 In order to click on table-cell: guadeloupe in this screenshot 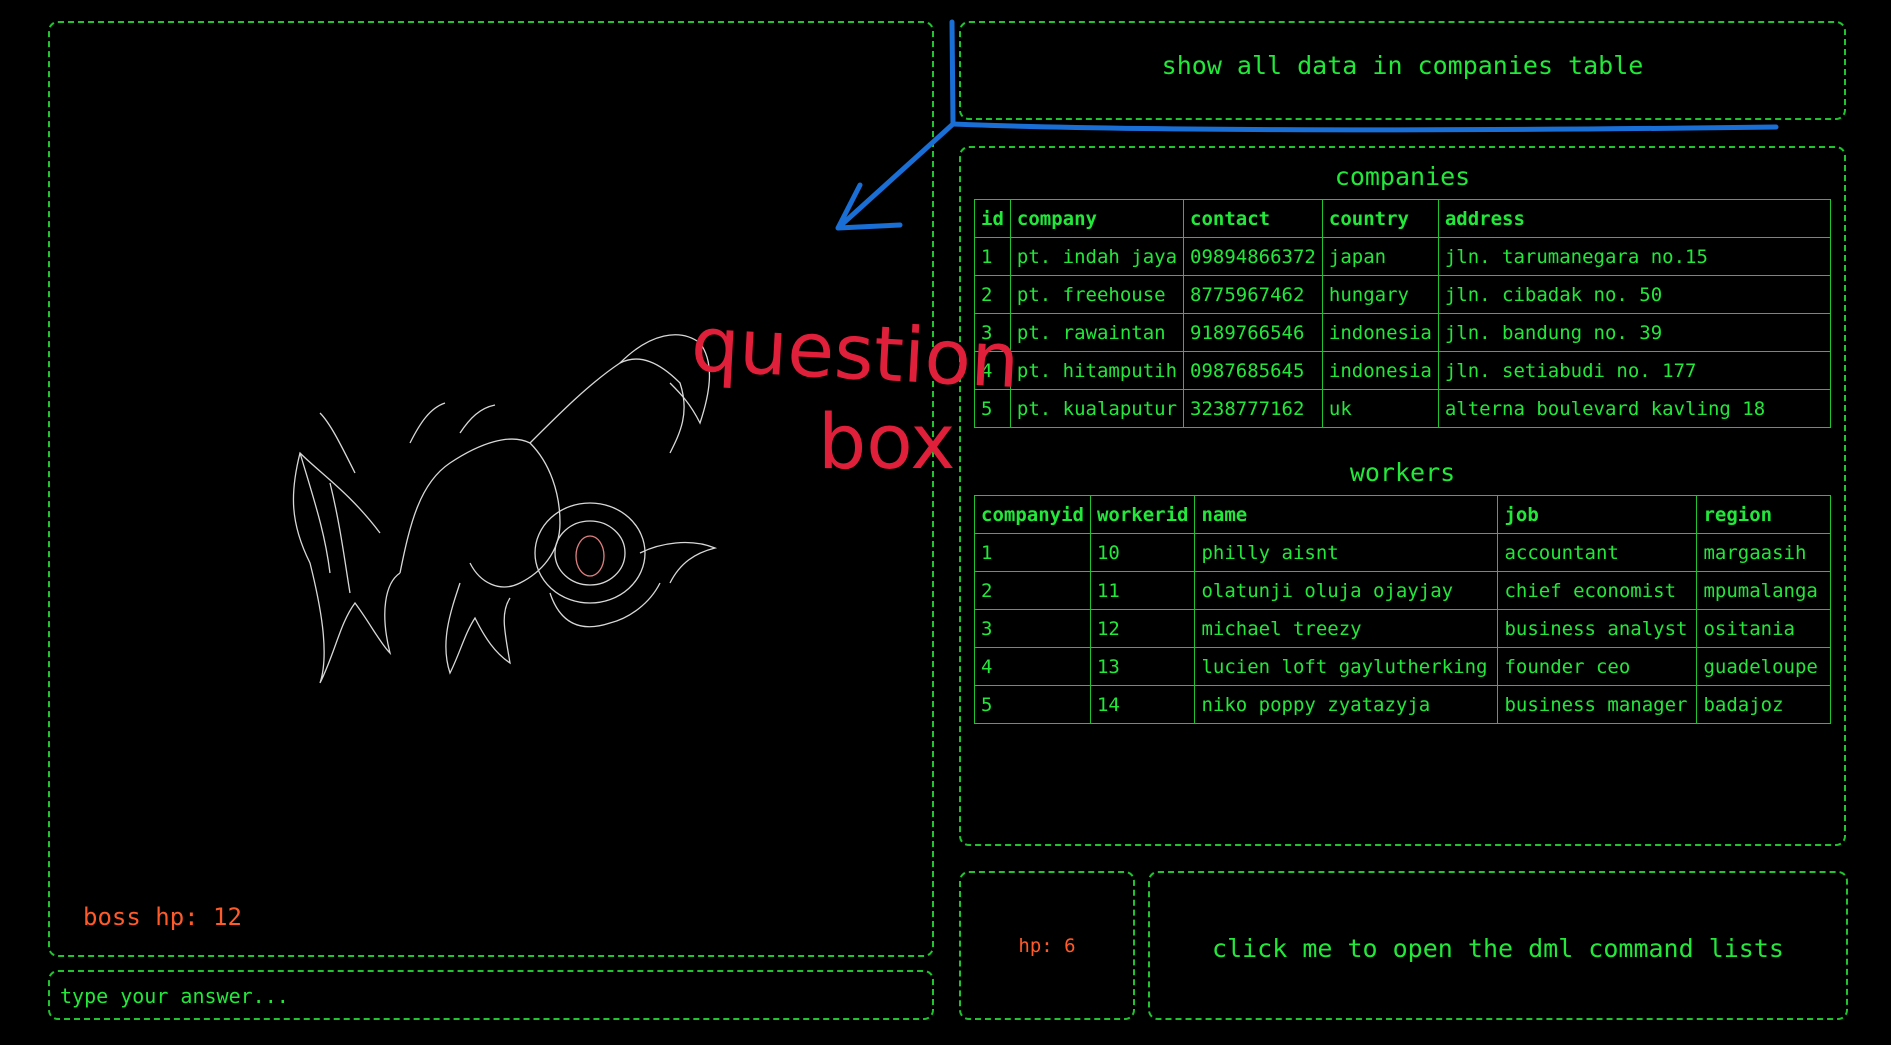, I will do `click(1763, 666)`.